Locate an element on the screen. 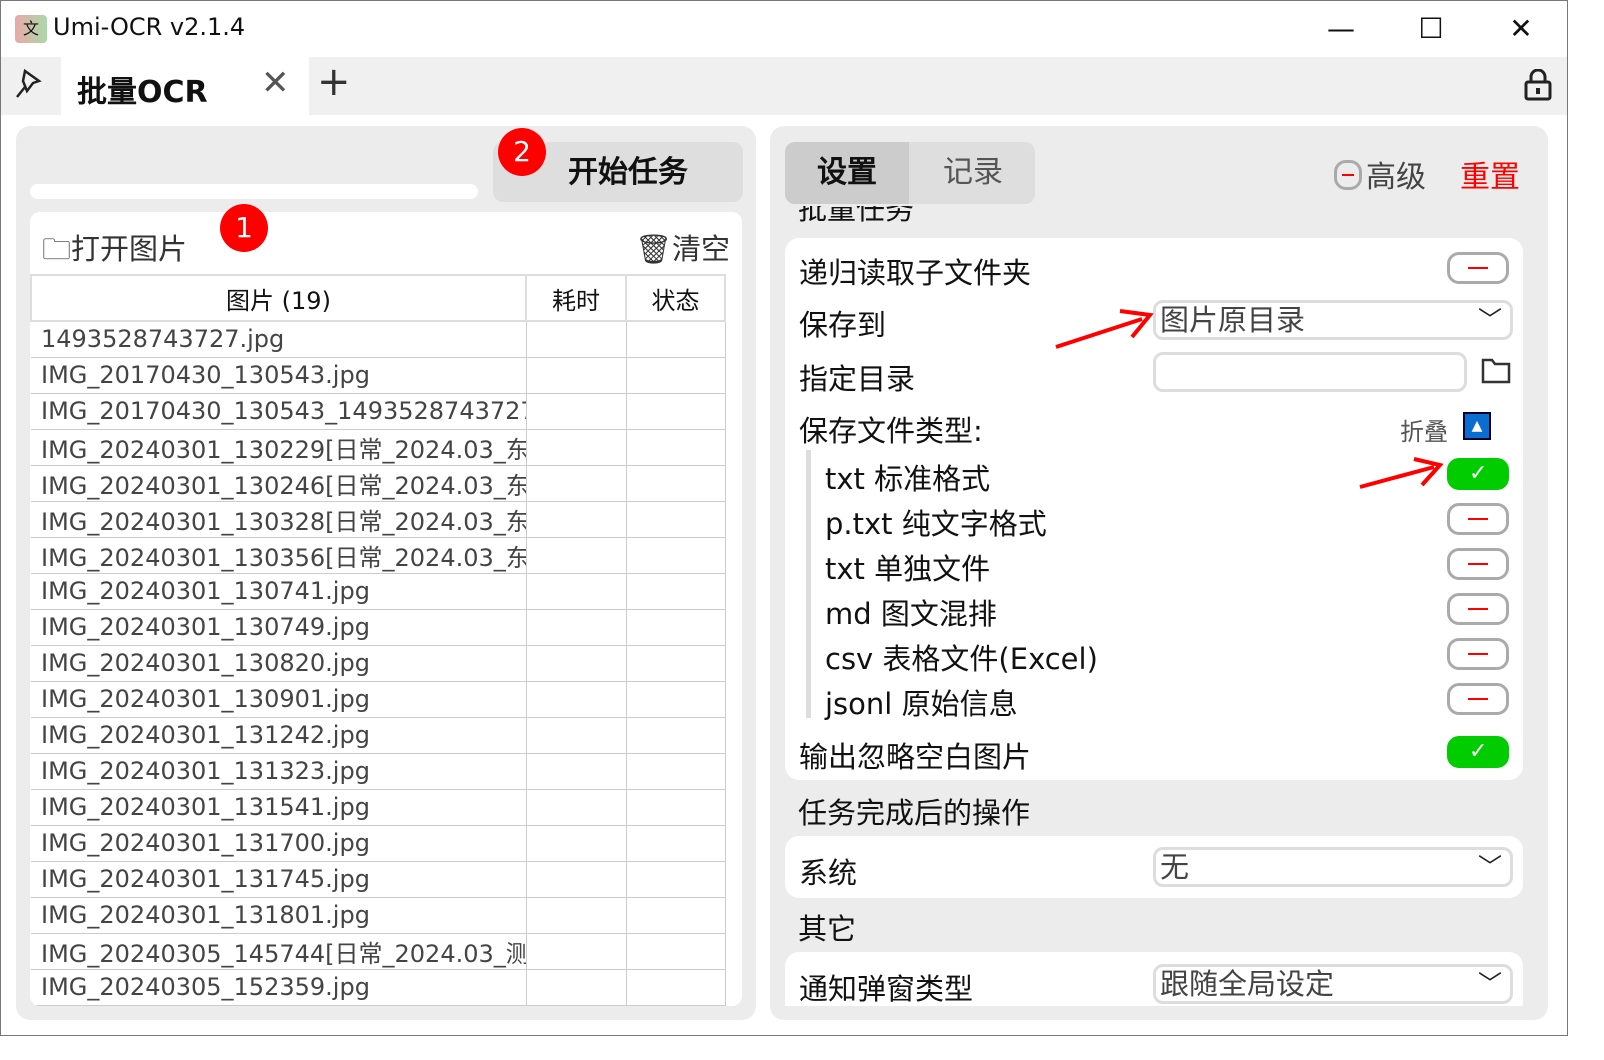 This screenshot has width=1604, height=1060. close-tab-icon: ✕ is located at coordinates (275, 83).